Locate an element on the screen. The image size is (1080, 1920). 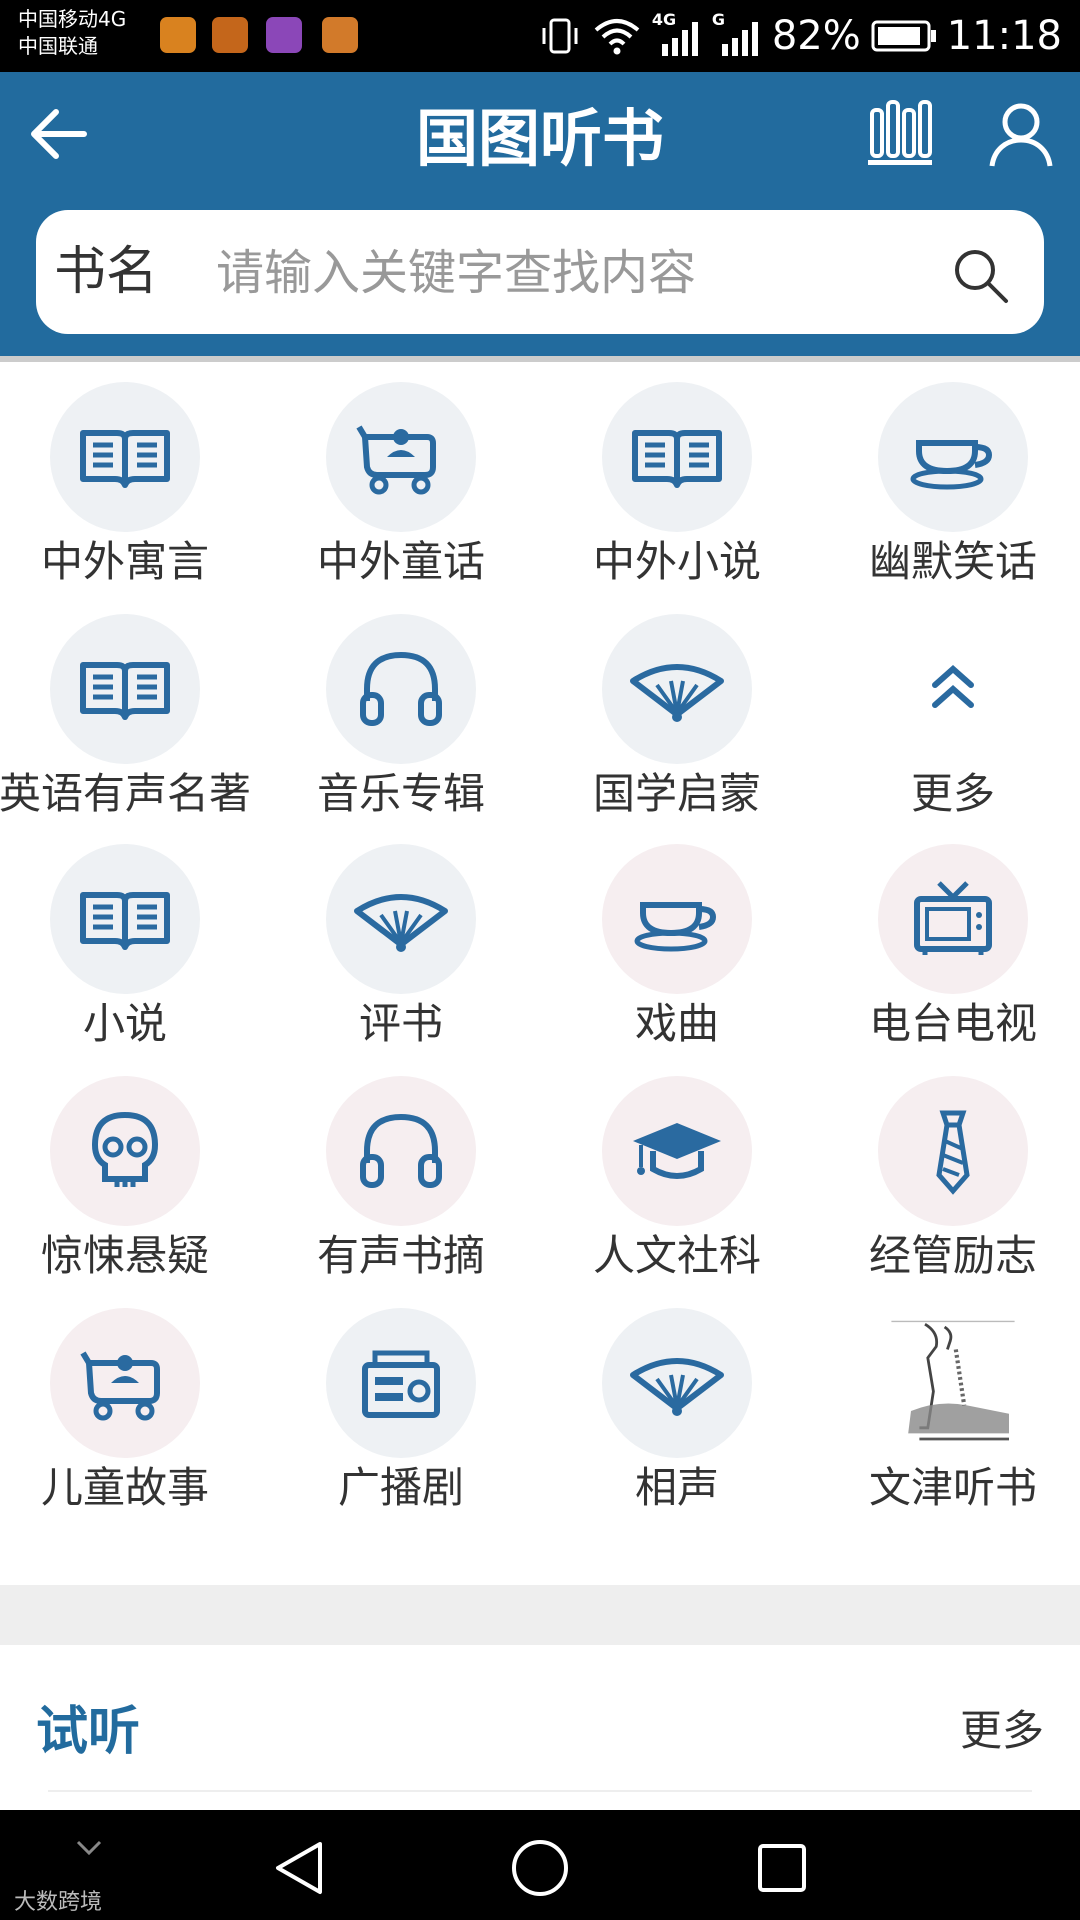
category-item: 幽默笑话 is located at coordinates (954, 490).